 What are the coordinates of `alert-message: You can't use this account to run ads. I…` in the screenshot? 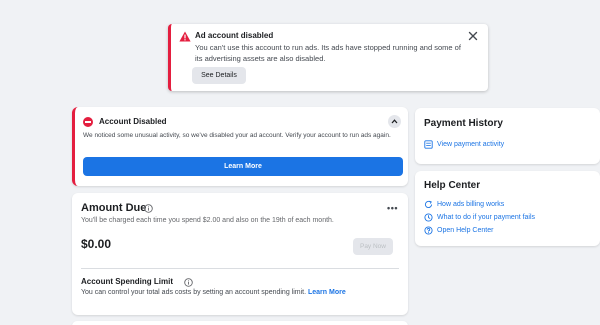 It's located at (328, 53).